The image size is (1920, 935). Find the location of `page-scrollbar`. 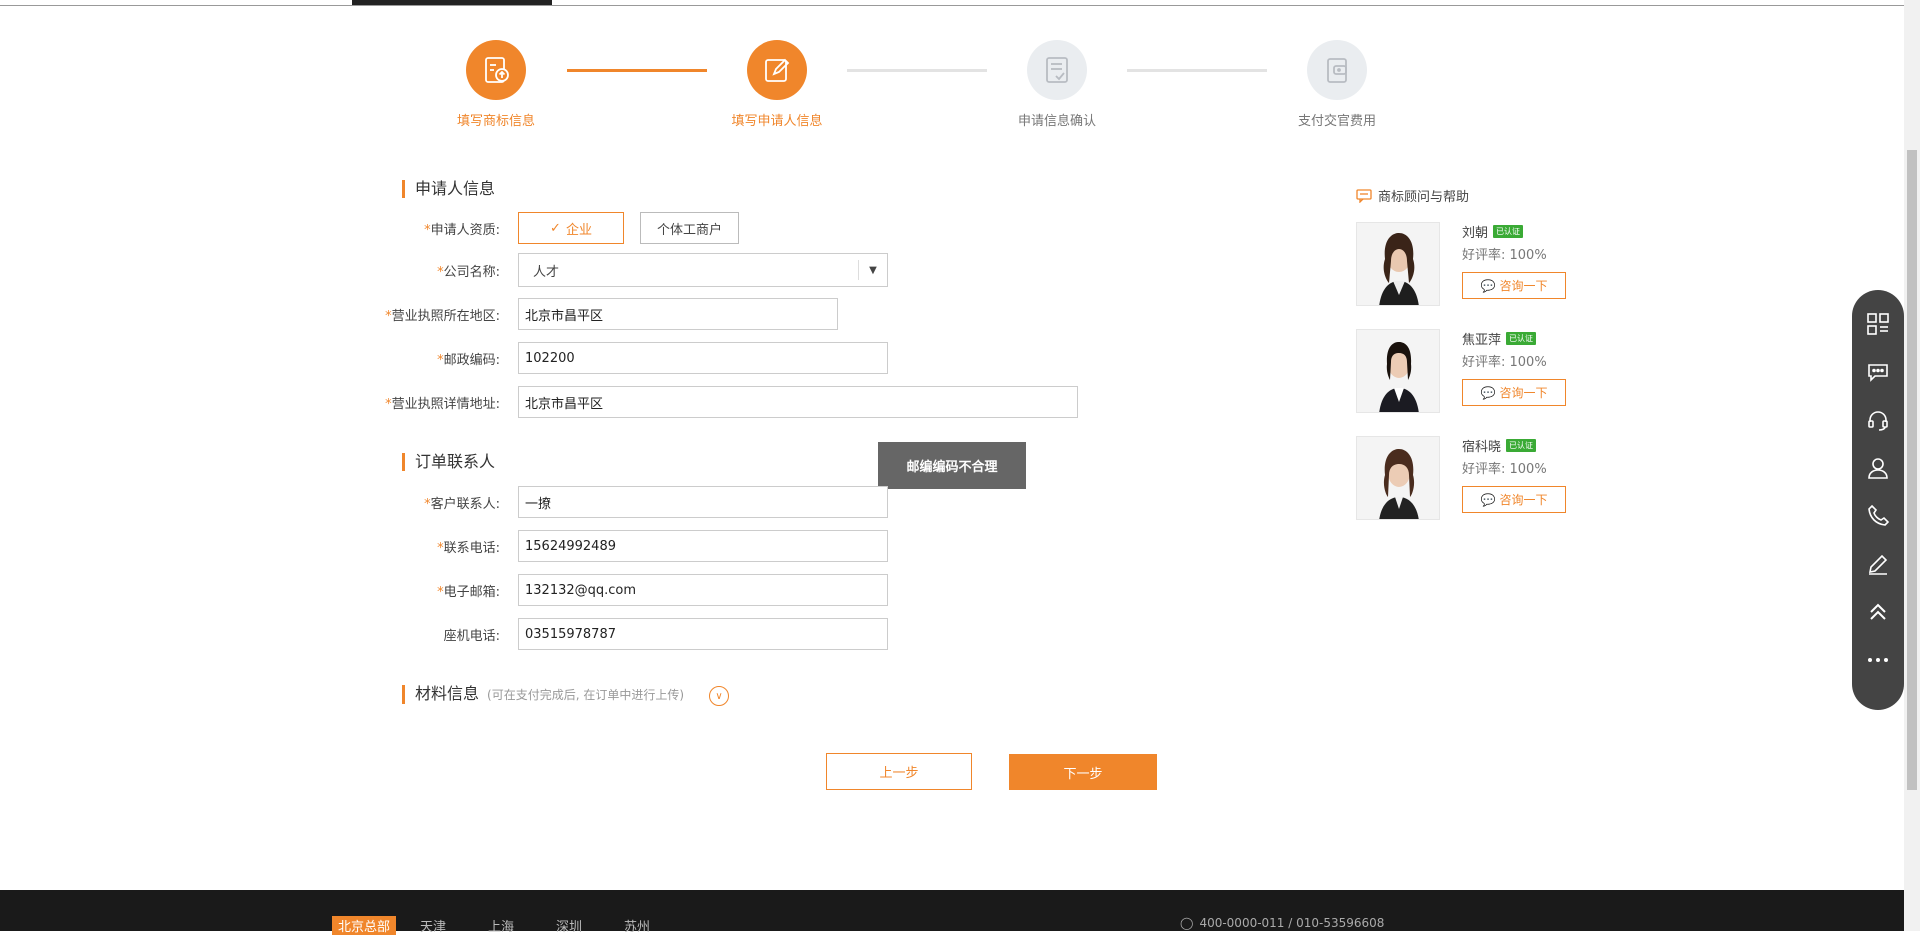

page-scrollbar is located at coordinates (1912, 465).